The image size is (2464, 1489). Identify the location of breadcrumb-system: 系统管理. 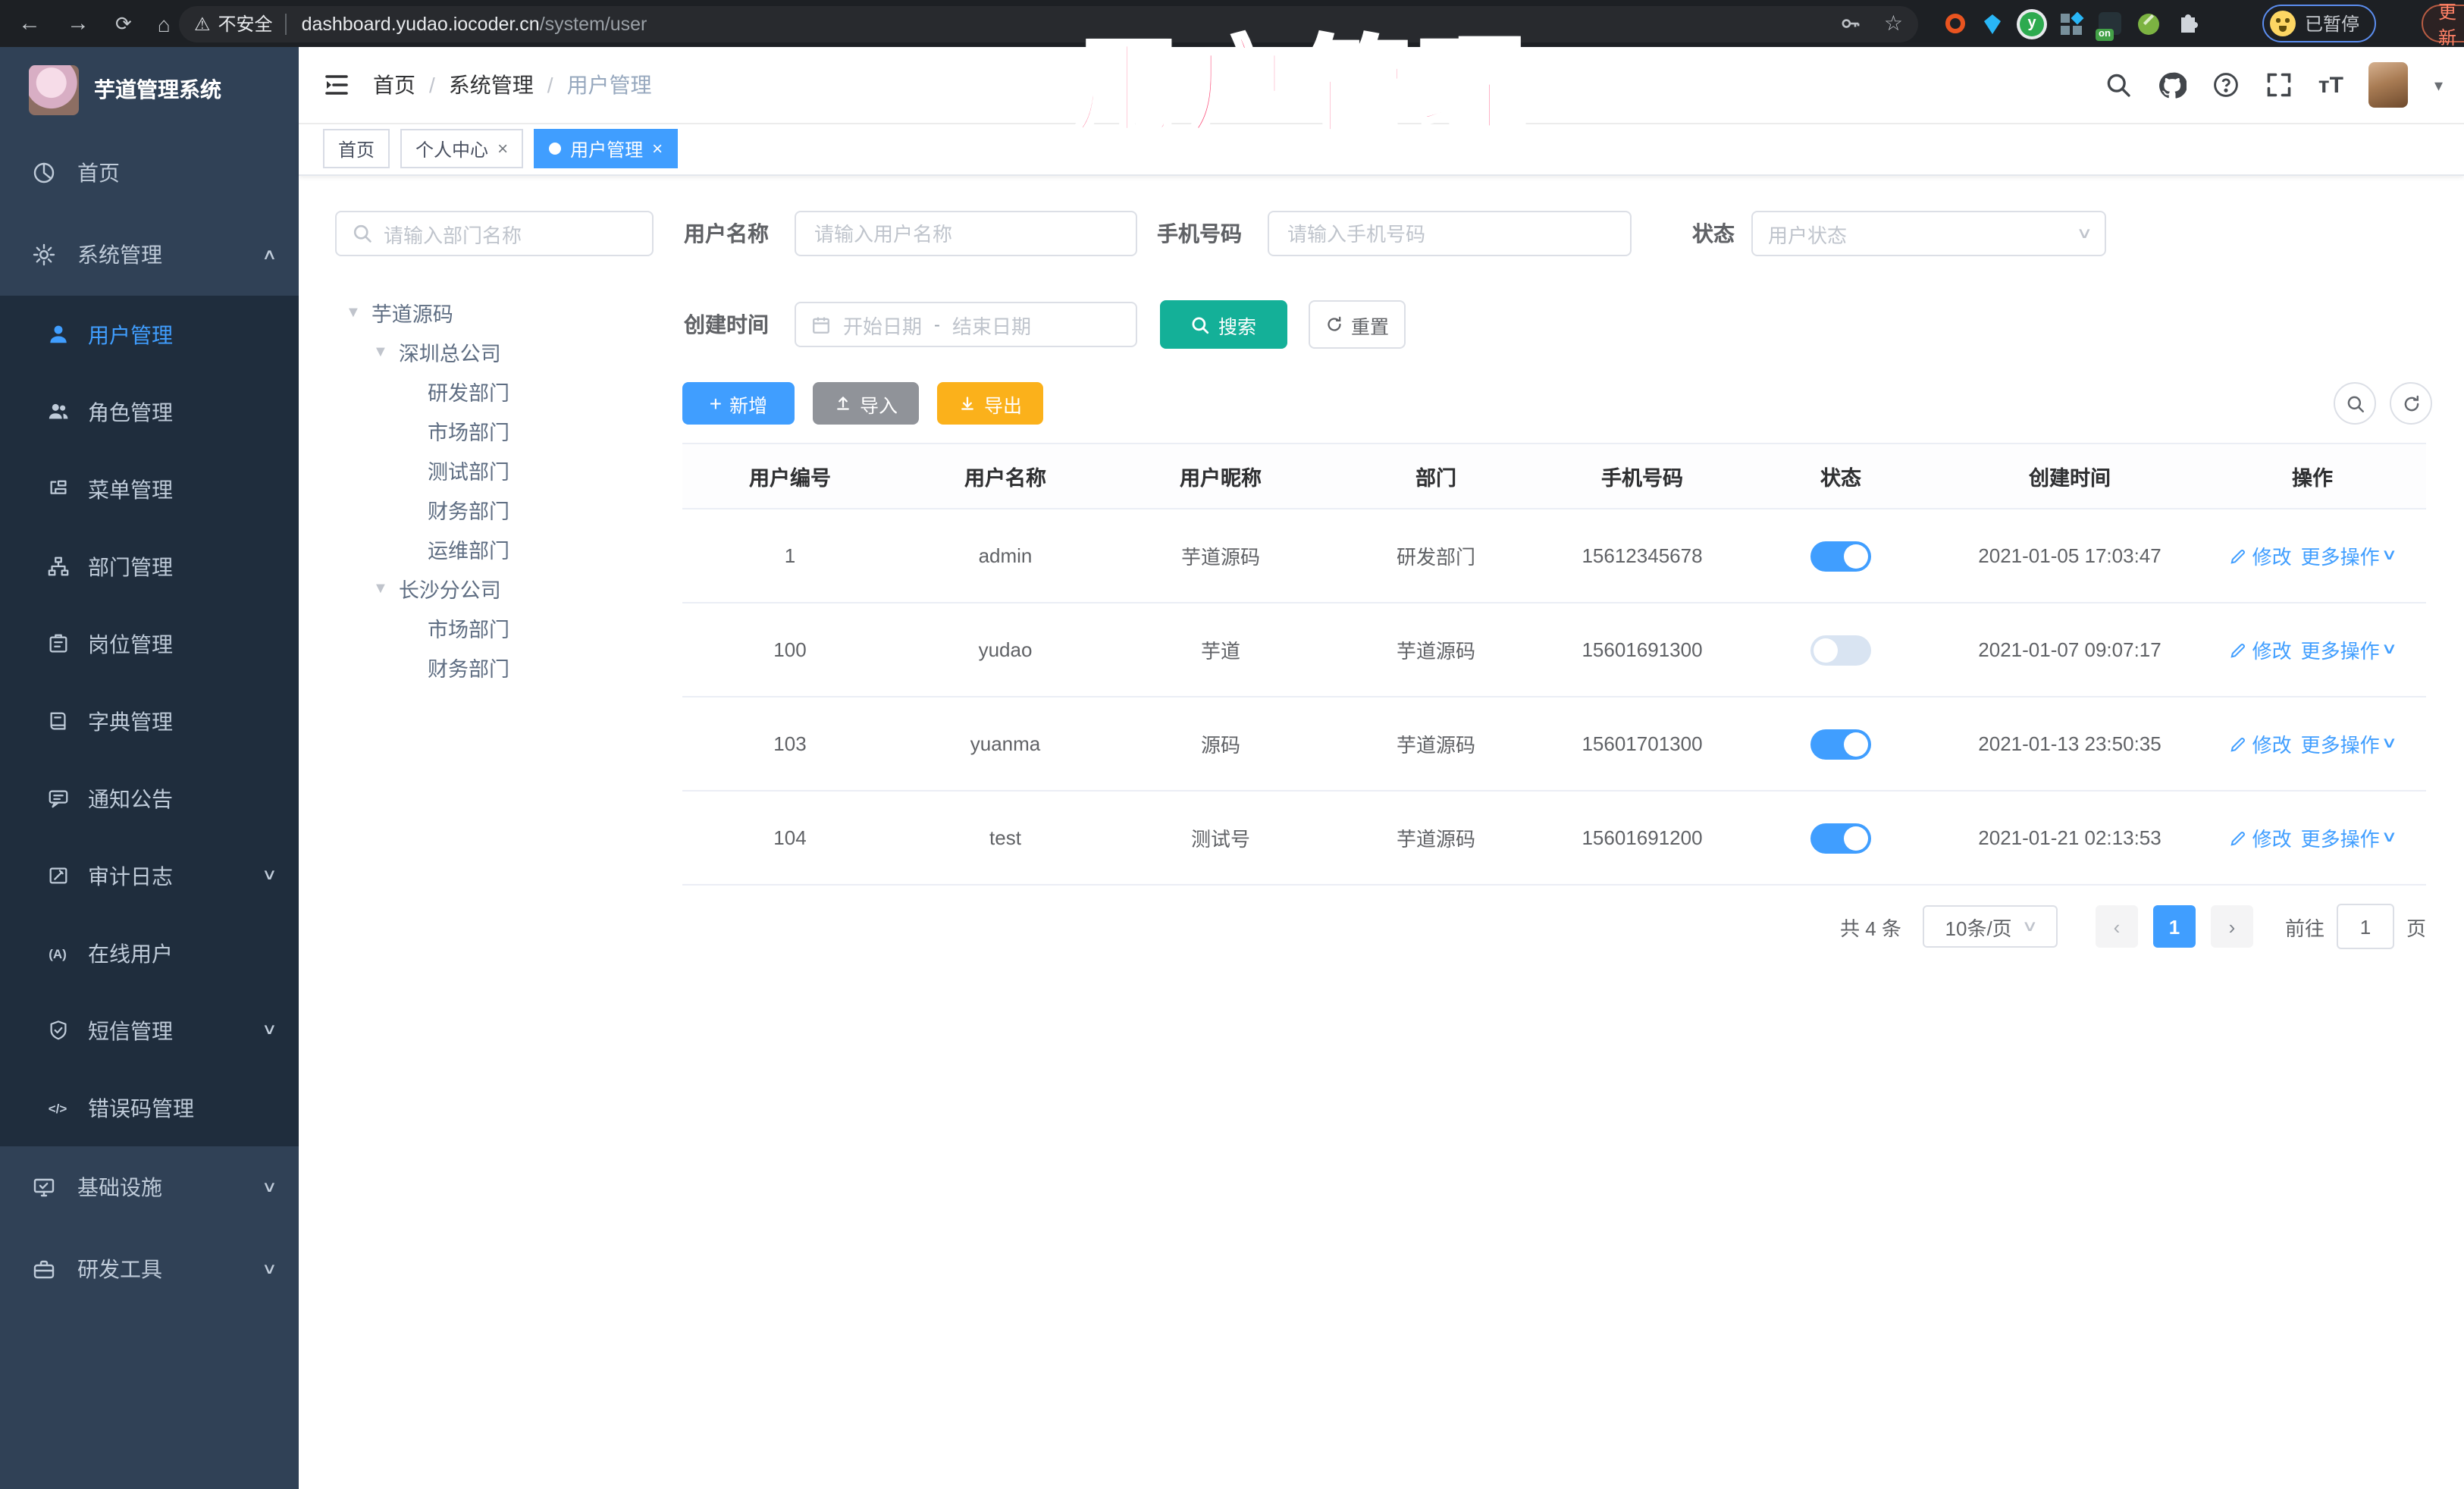
(491, 85).